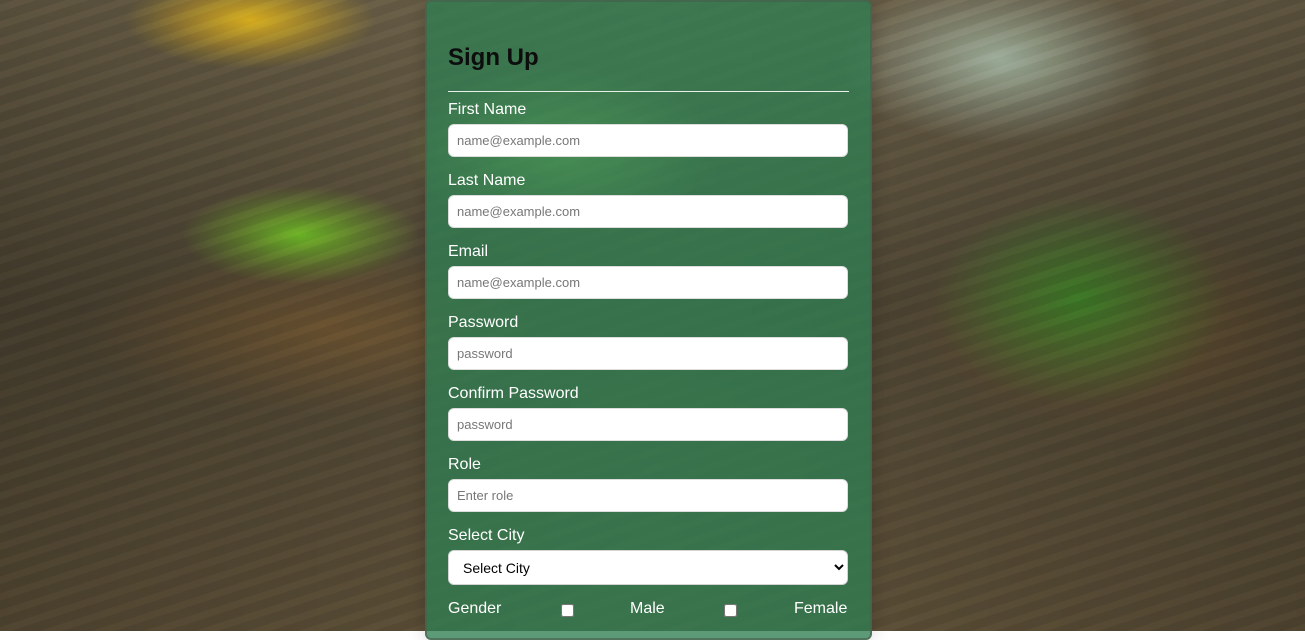 This screenshot has width=1305, height=640. I want to click on email-label: Email, so click(468, 251).